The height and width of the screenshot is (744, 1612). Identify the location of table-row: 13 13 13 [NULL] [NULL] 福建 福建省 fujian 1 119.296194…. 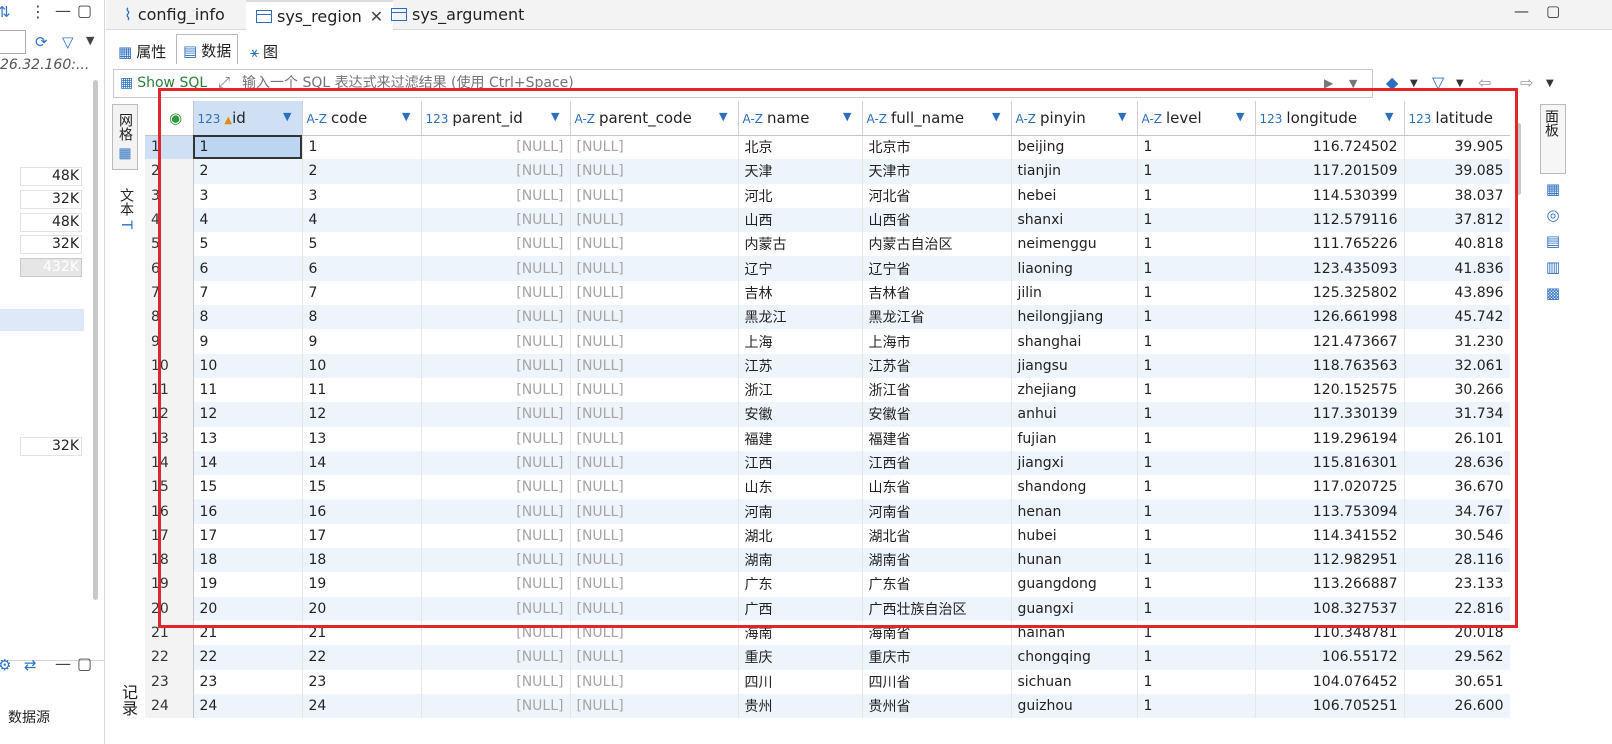
(827, 438).